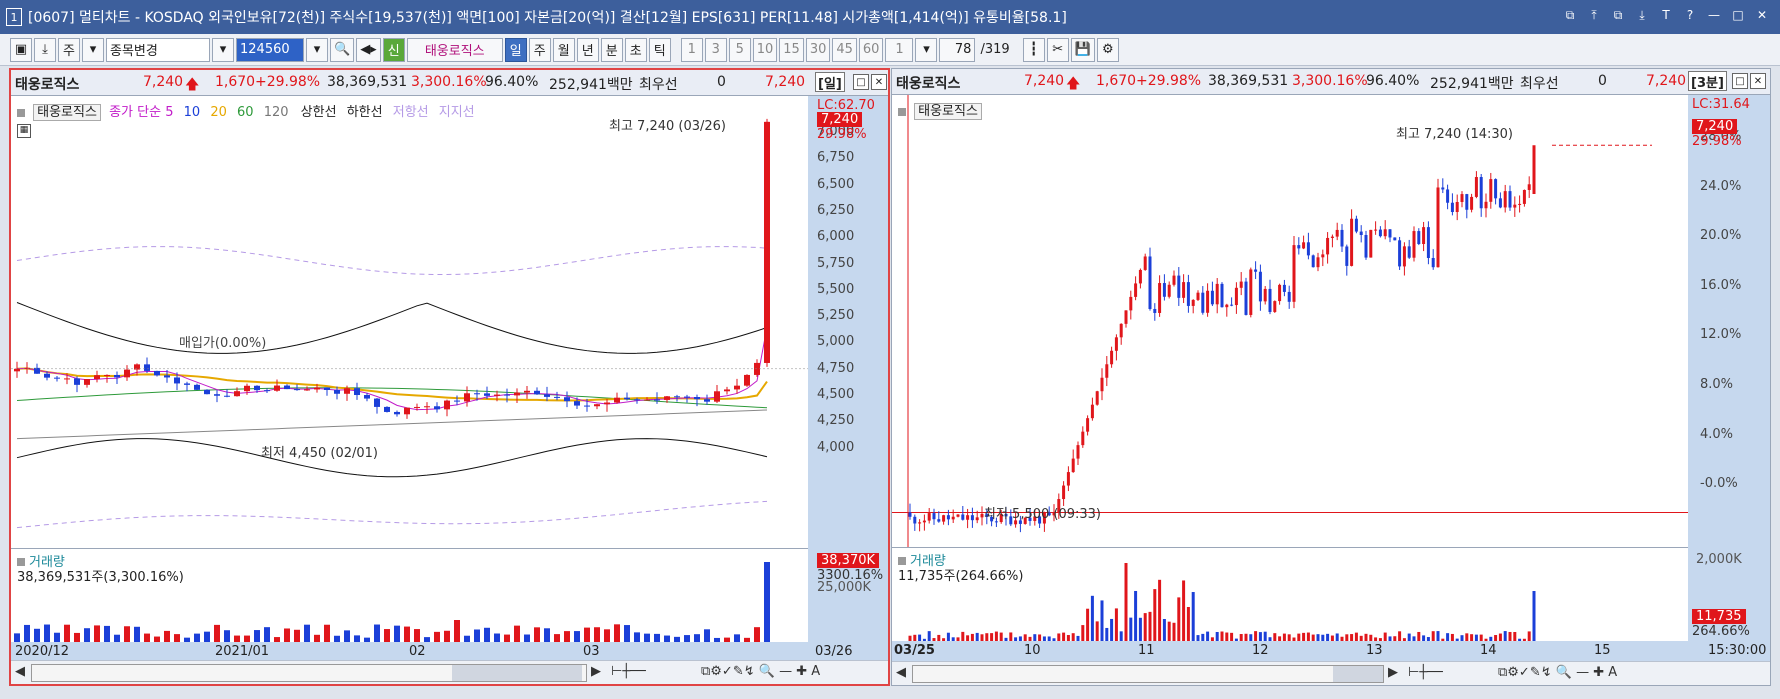  I want to click on layout-icon: ▣, so click(21, 49).